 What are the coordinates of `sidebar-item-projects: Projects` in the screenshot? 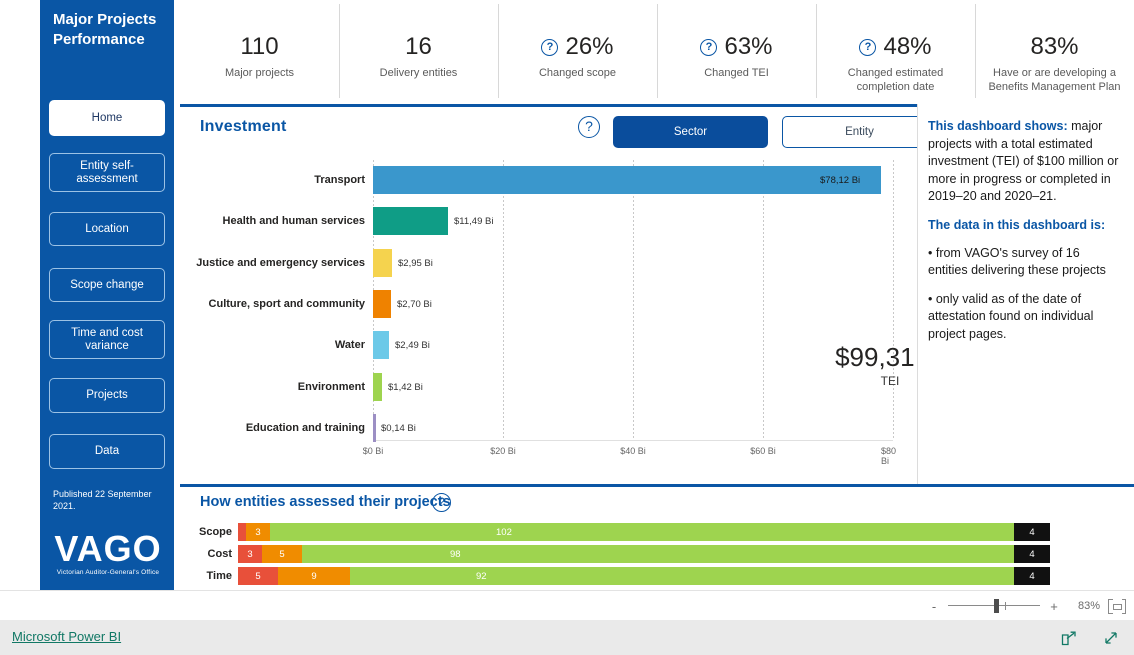 It's located at (107, 395).